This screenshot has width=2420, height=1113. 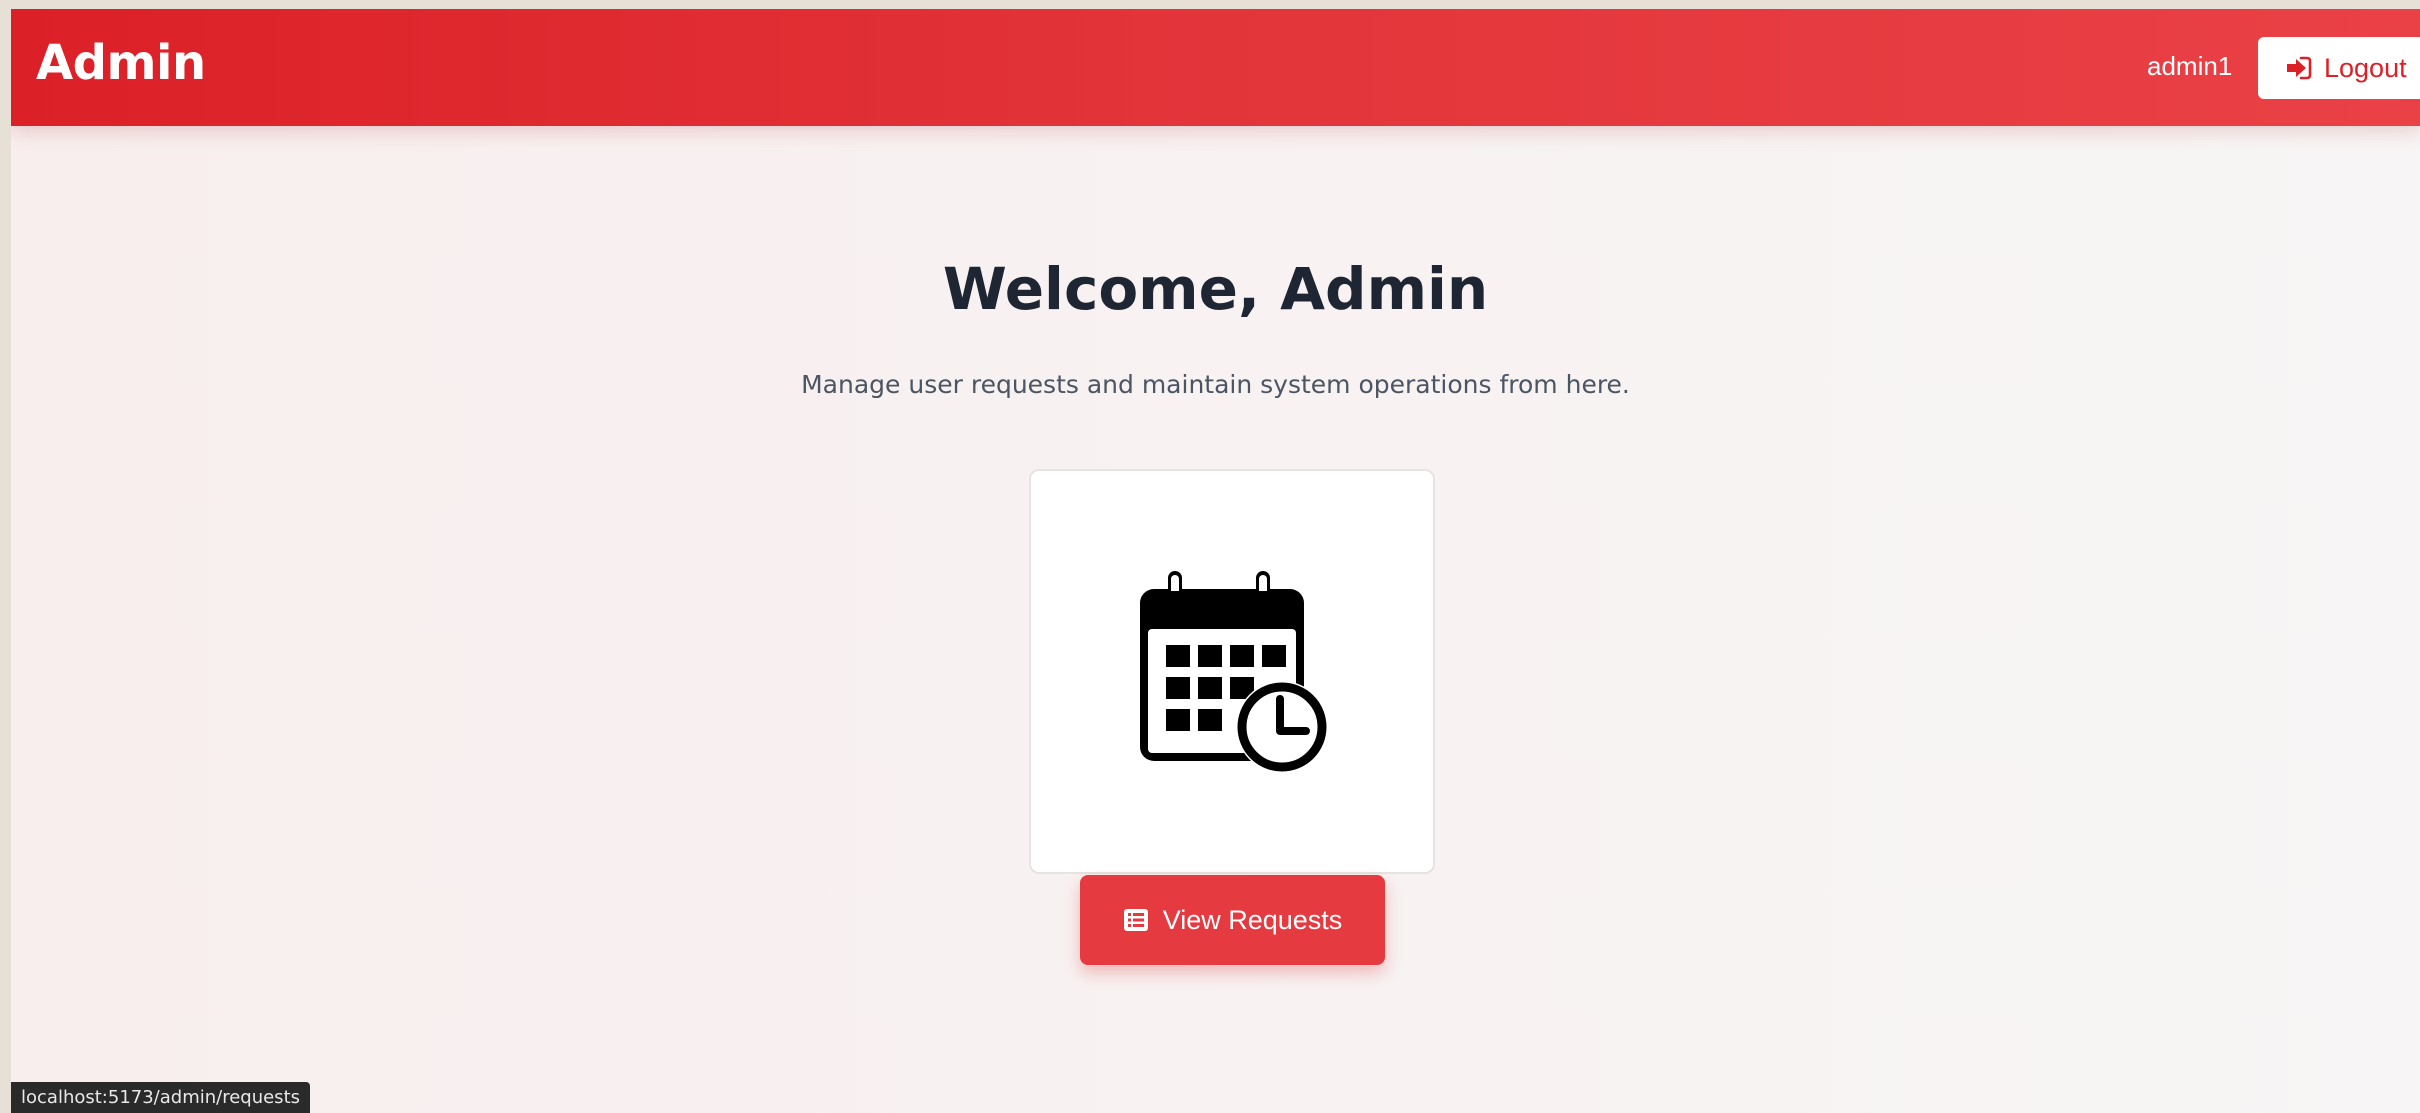 I want to click on logout-label: Logout, so click(x=2365, y=67).